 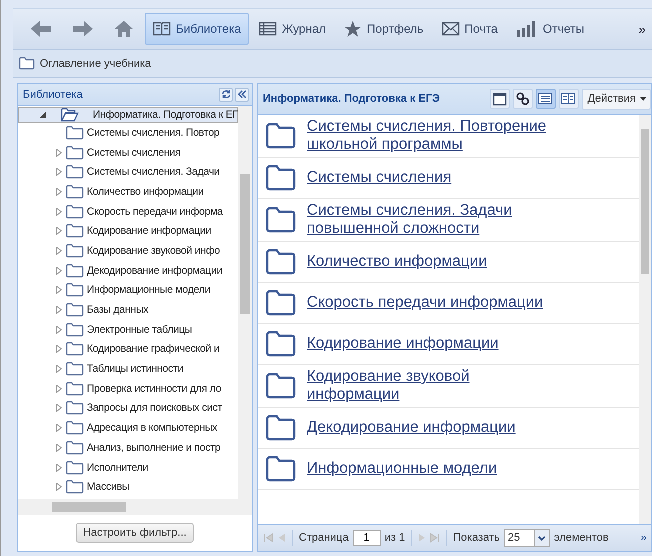 I want to click on toolbar-button: Библиотека, so click(x=197, y=29).